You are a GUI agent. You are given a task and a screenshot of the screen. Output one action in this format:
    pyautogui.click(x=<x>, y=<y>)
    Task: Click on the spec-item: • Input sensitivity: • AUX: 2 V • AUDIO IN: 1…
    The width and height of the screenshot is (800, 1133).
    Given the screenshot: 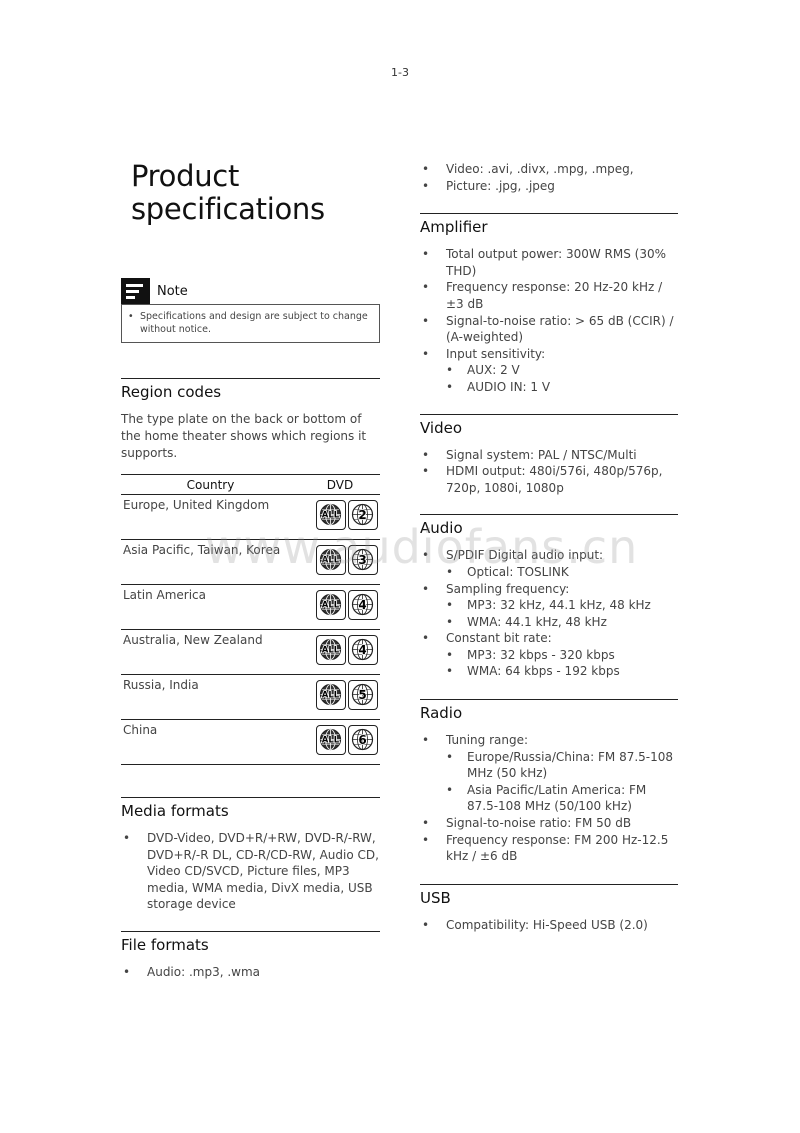 What is the action you would take?
    pyautogui.click(x=549, y=371)
    